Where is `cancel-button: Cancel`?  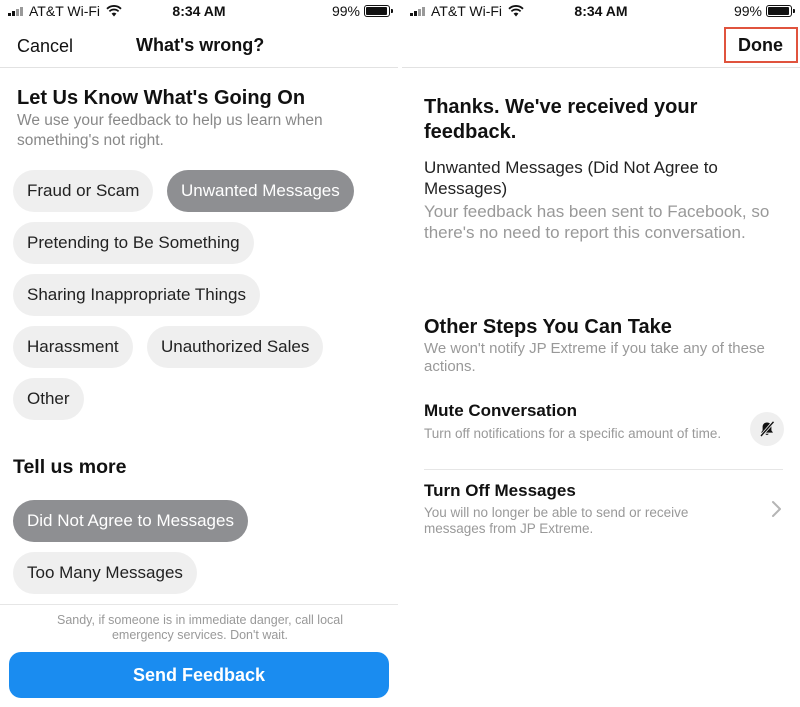
cancel-button: Cancel is located at coordinates (45, 46).